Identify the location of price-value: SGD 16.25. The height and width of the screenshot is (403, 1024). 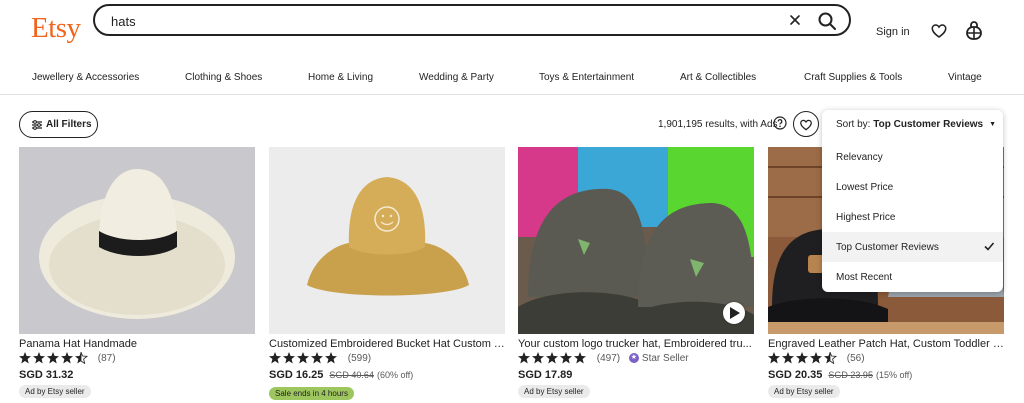
(296, 375).